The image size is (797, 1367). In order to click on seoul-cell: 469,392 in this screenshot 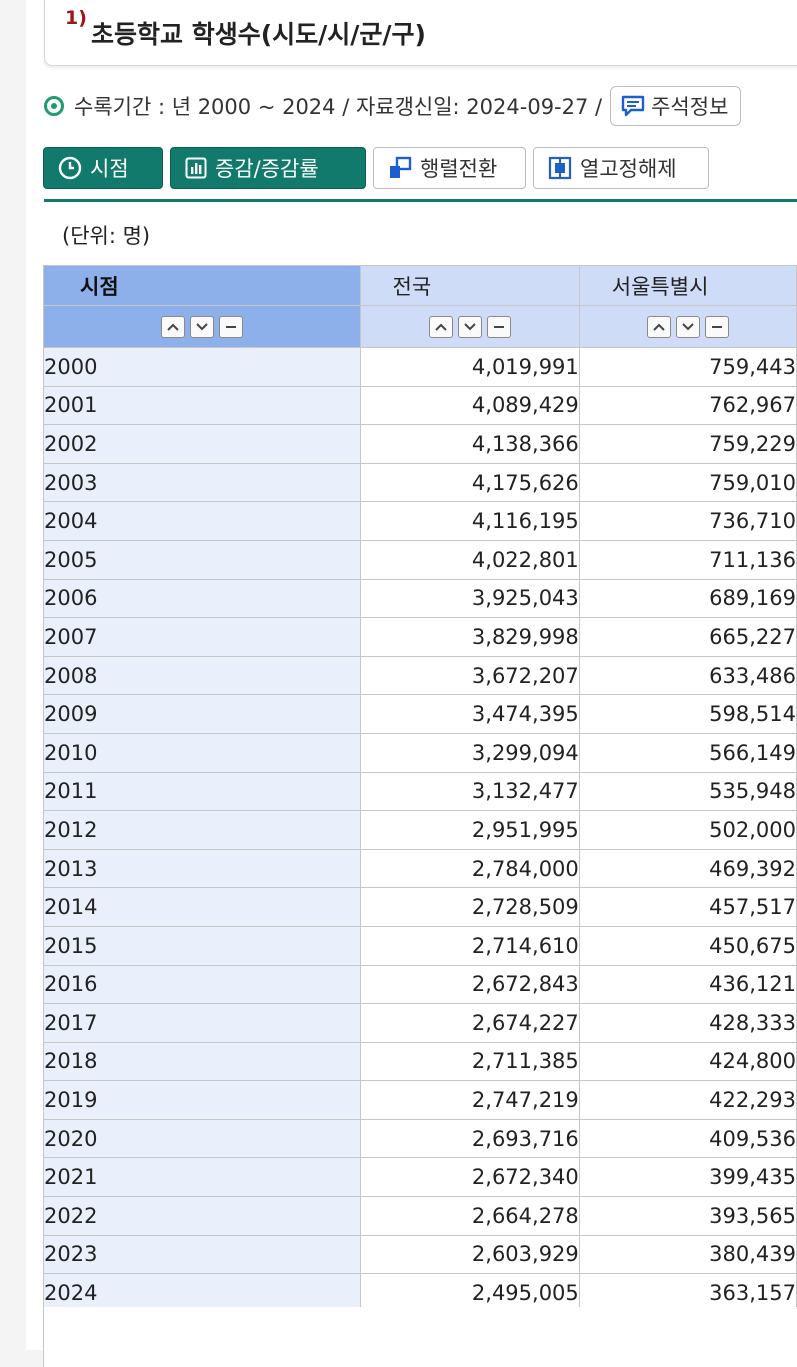, I will do `click(687, 868)`.